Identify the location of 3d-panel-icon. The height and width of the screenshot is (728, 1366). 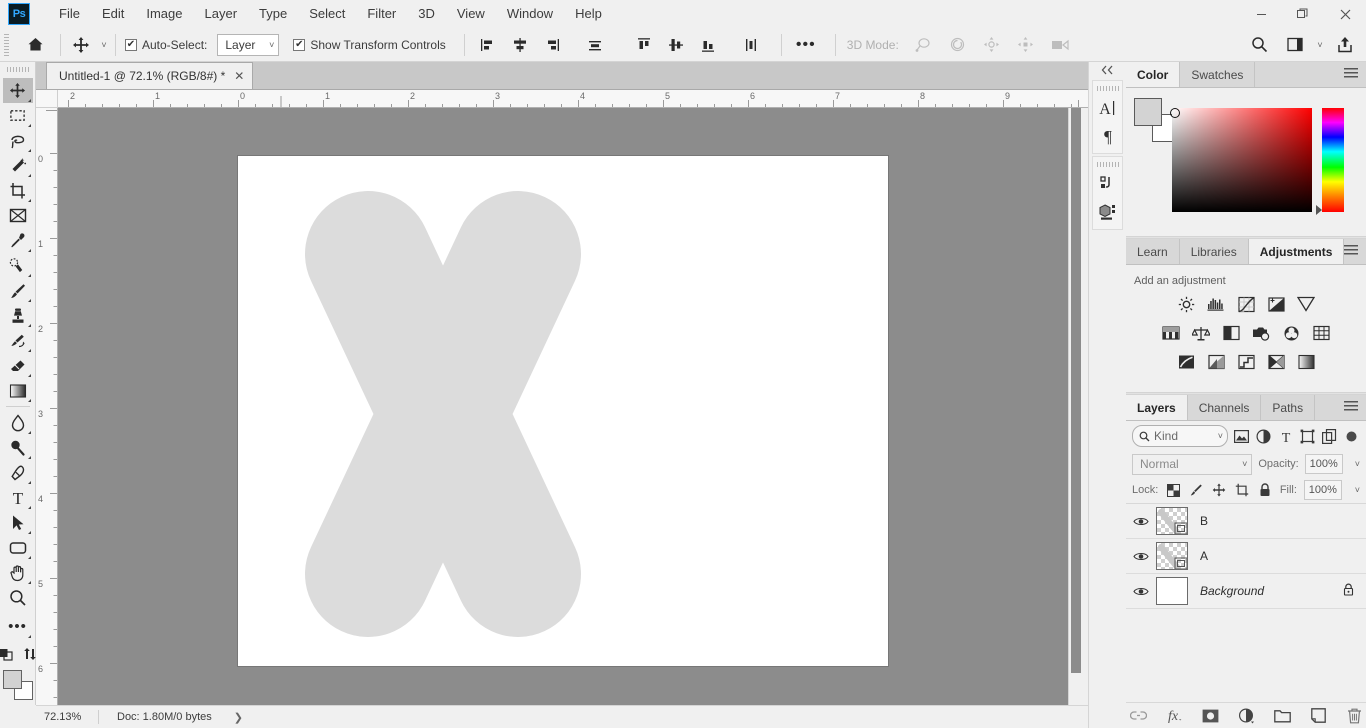
(1108, 212).